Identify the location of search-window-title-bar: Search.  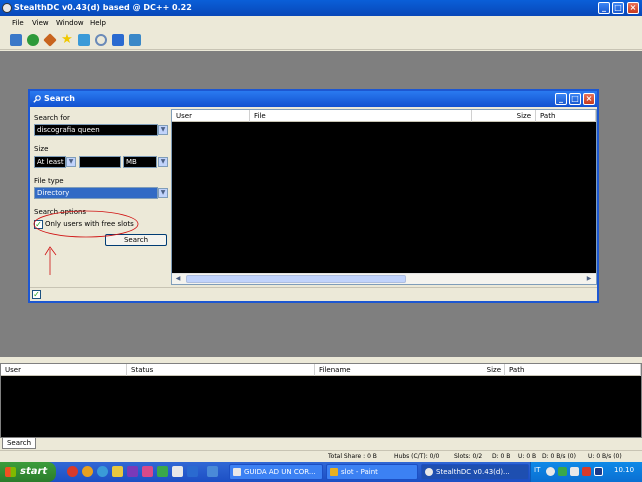
(313, 99).